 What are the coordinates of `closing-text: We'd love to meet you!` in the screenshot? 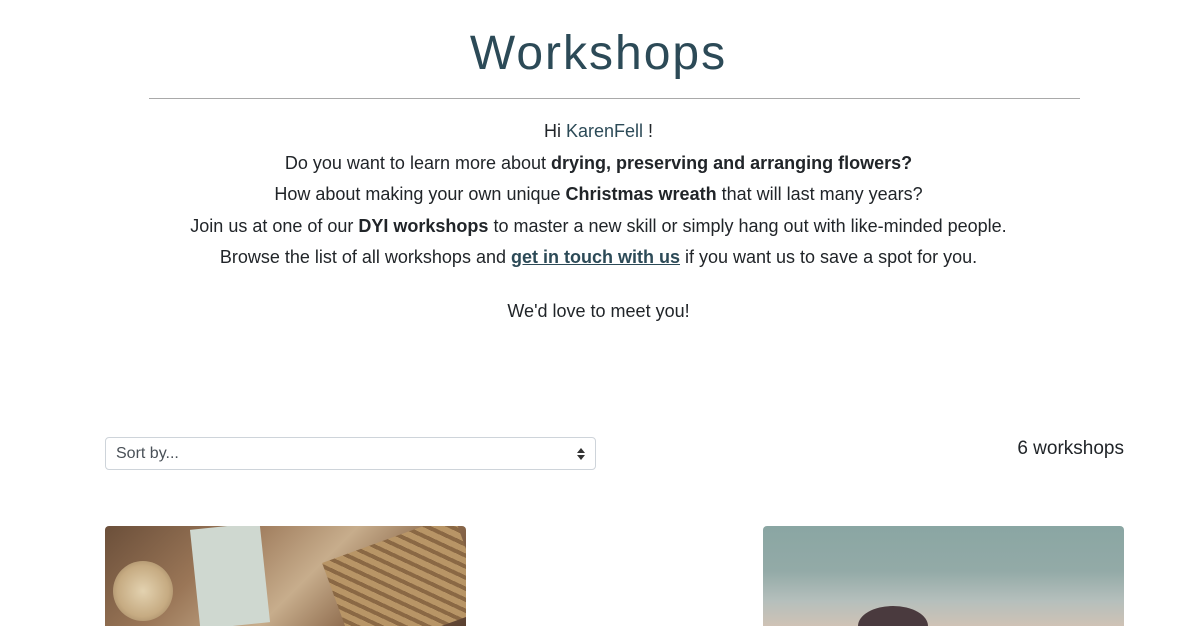 It's located at (598, 311).